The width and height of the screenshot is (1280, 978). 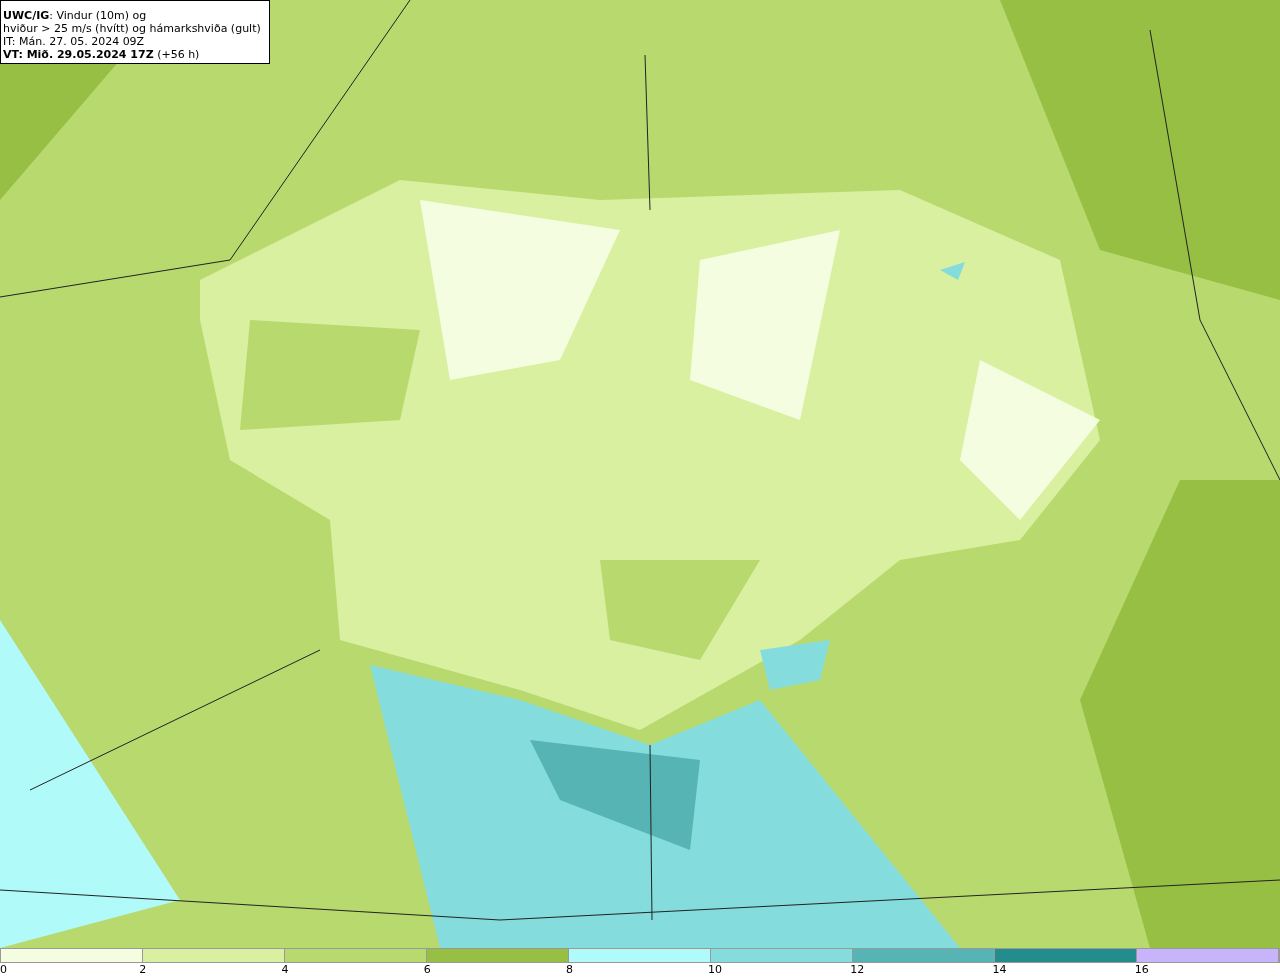 I want to click on scale-label: 8, so click(x=569, y=969).